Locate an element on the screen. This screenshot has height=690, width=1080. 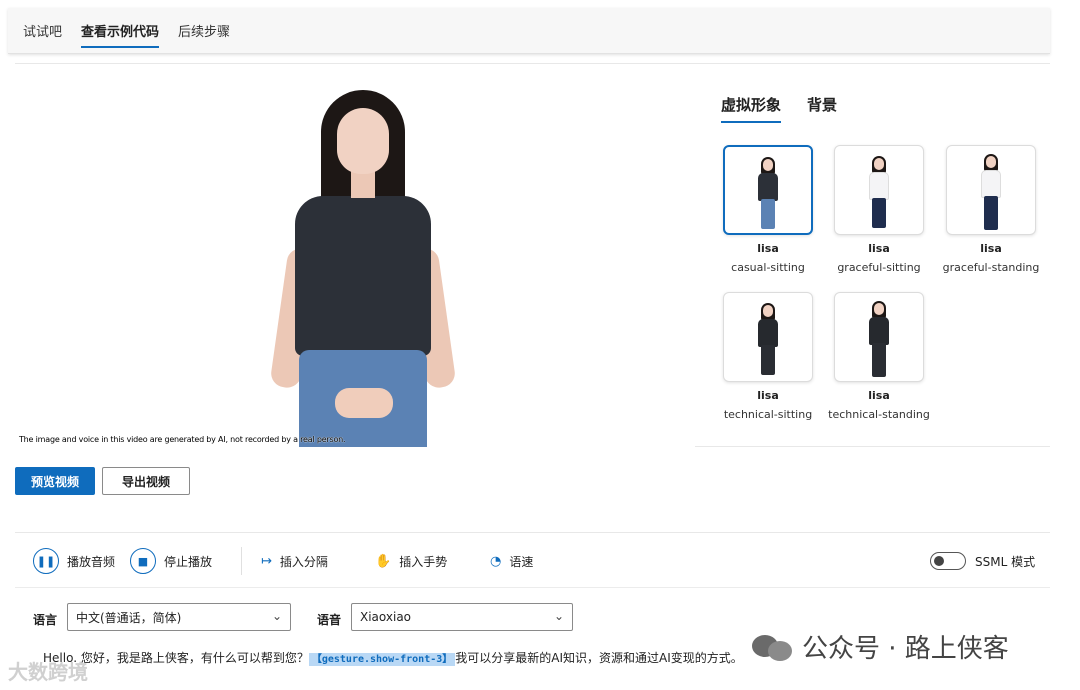
speed-button: ◔ 语速 is located at coordinates (511, 561).